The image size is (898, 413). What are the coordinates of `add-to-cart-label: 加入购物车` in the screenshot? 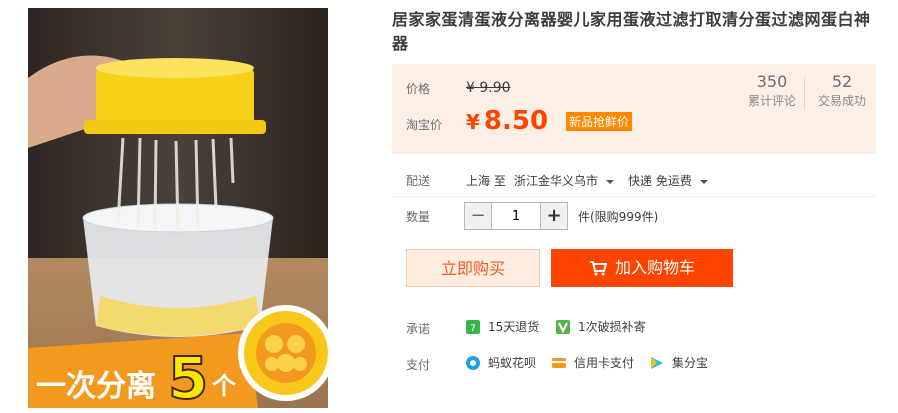 It's located at (654, 267).